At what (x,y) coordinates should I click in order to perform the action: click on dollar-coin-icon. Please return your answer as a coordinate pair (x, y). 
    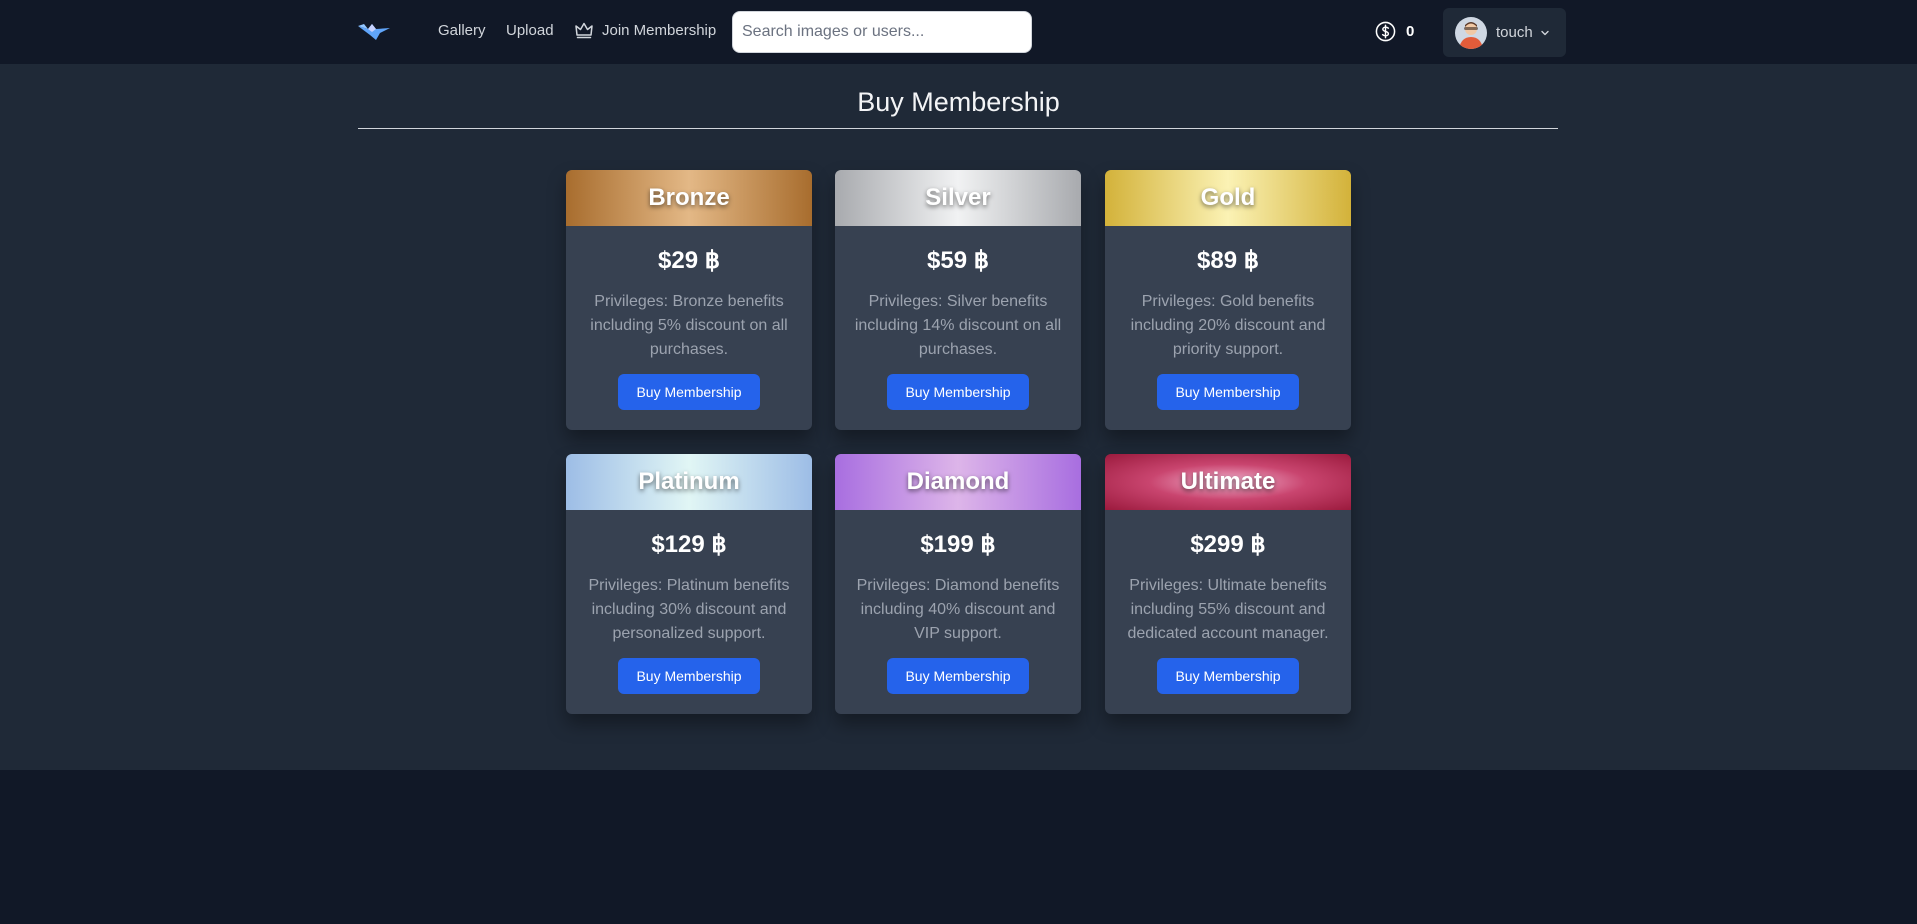
    Looking at the image, I should click on (1385, 31).